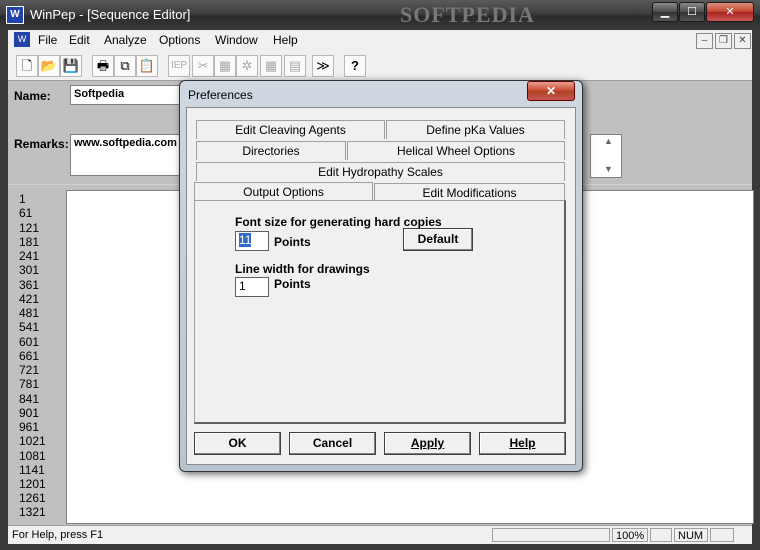  What do you see at coordinates (323, 66) in the screenshot?
I see `next-icon: ≫` at bounding box center [323, 66].